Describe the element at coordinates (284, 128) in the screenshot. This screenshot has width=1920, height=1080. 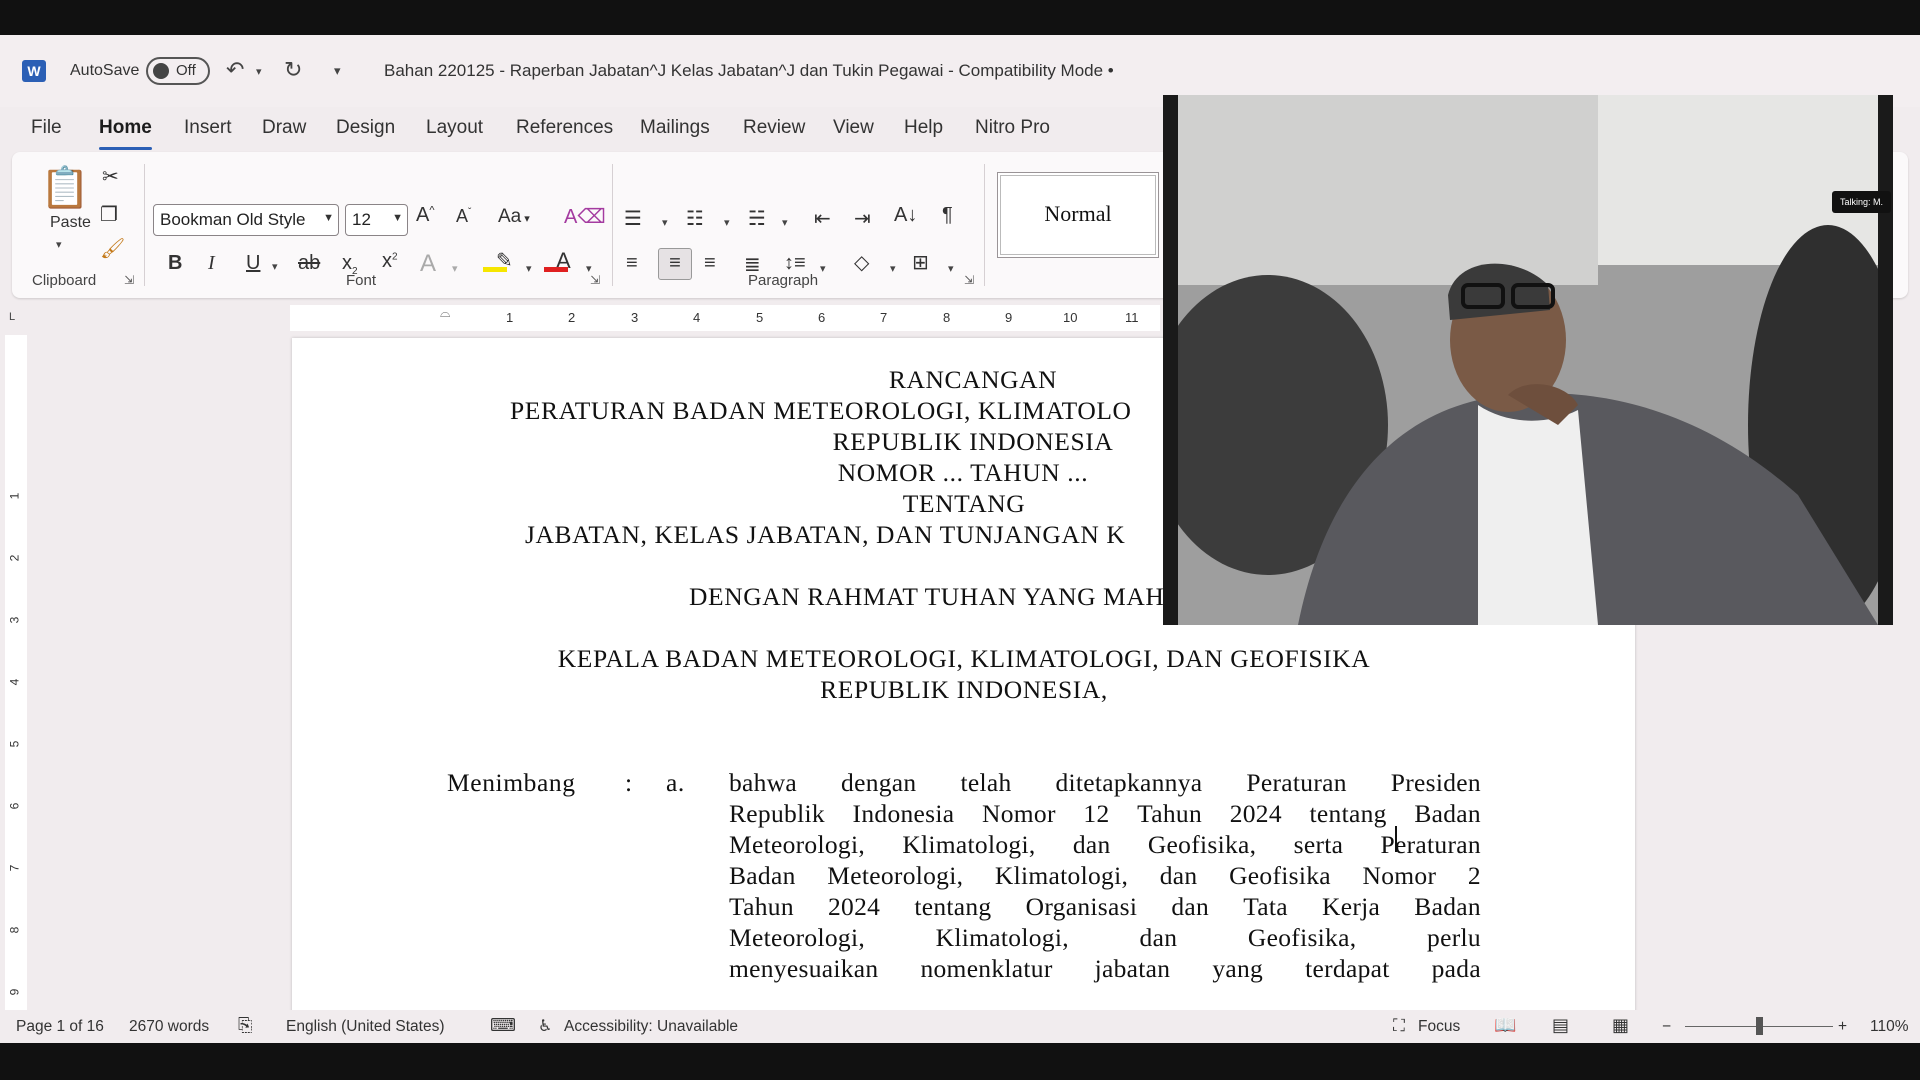
I see `tab-draw: Draw` at that location.